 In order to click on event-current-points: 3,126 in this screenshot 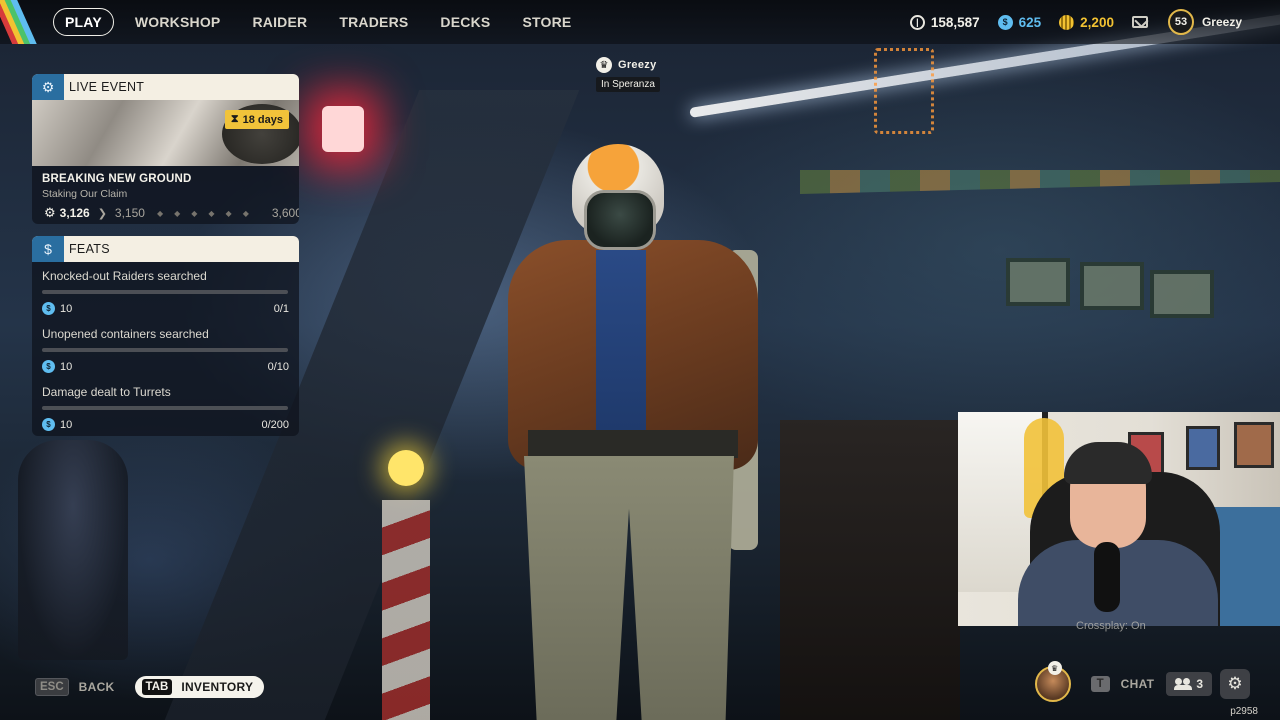, I will do `click(74, 213)`.